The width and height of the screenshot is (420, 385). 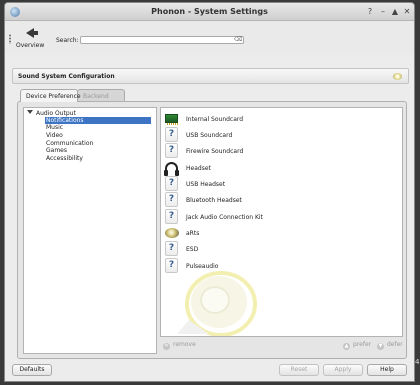 I want to click on expand-arrow-icon, so click(x=30, y=112).